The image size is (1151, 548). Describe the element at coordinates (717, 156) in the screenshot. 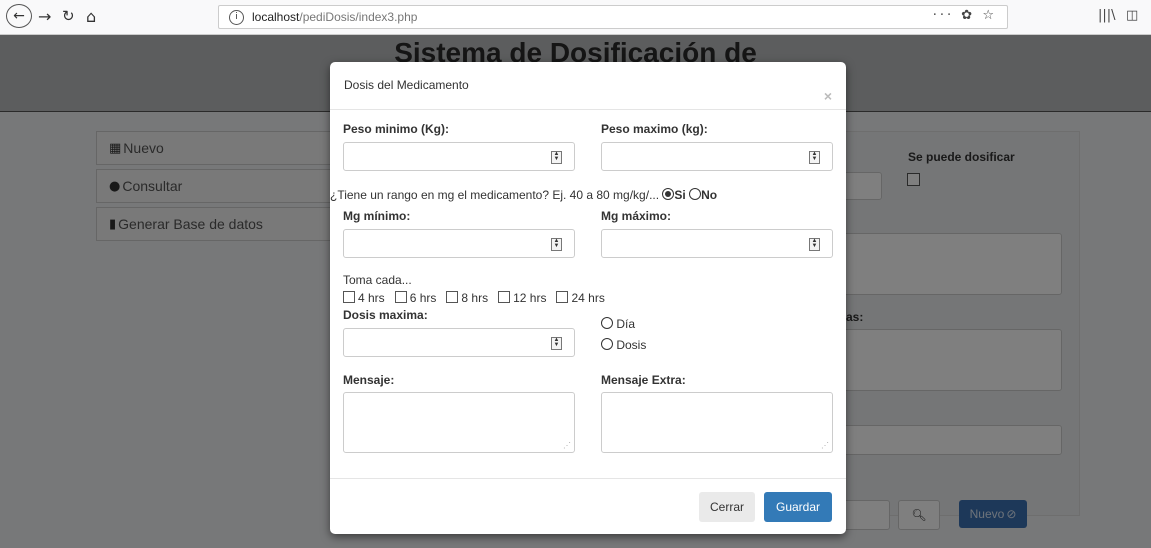

I see `peso-max-input: ▲ ▼` at that location.